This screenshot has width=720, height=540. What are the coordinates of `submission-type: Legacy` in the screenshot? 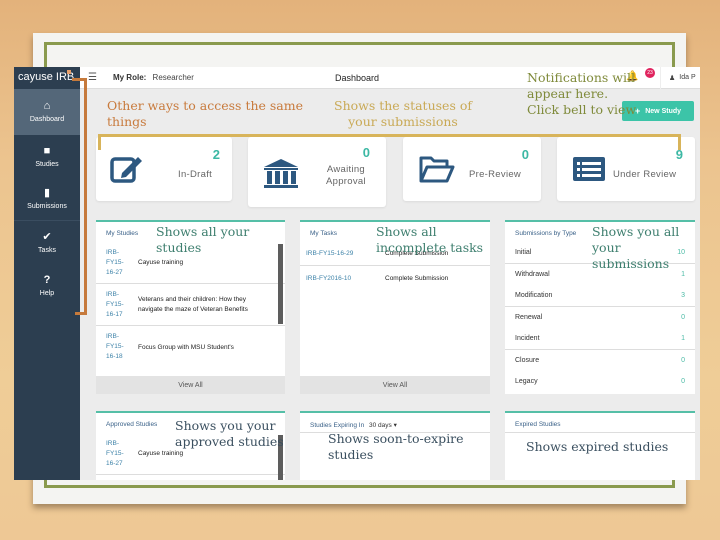 It's located at (526, 382).